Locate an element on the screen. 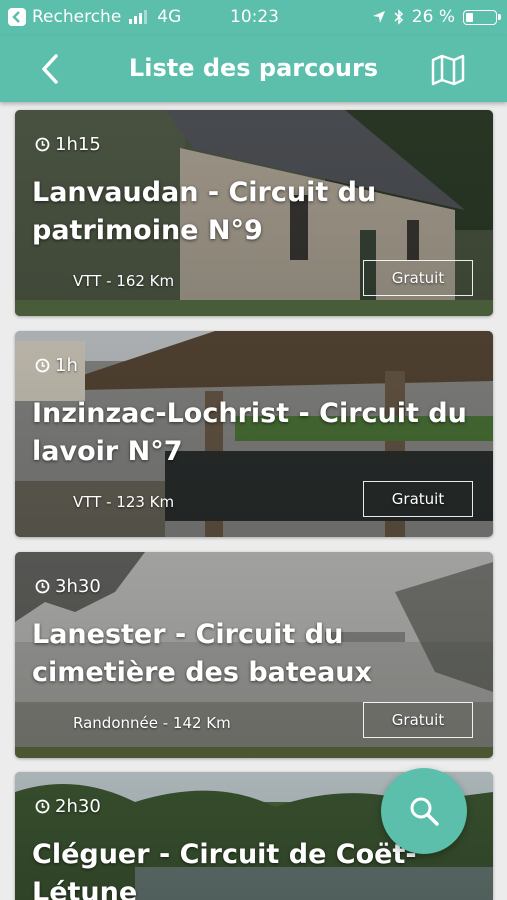 The height and width of the screenshot is (900, 507). route-type-distance: VTT - 123 Km is located at coordinates (124, 502).